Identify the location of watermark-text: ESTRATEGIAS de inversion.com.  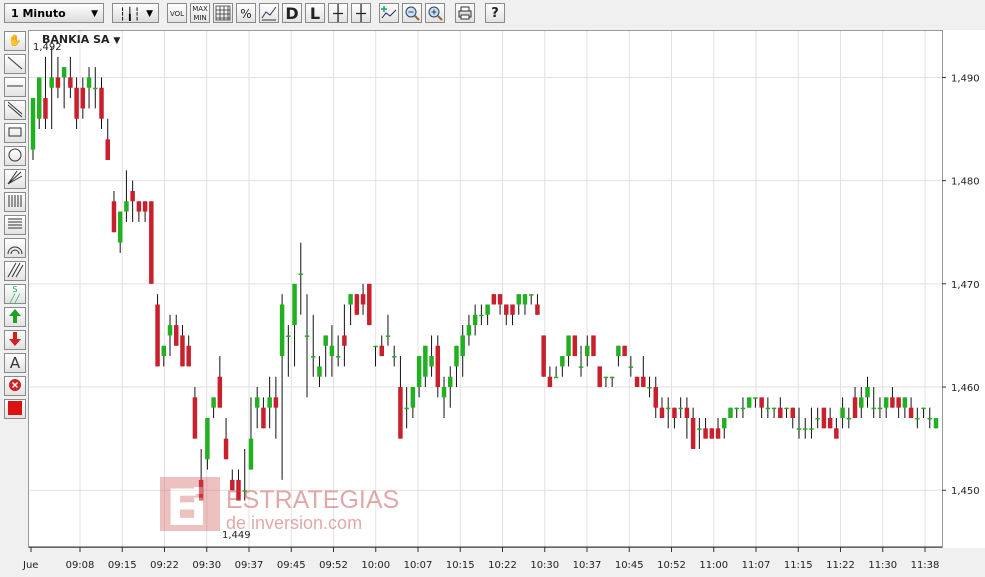
(312, 510).